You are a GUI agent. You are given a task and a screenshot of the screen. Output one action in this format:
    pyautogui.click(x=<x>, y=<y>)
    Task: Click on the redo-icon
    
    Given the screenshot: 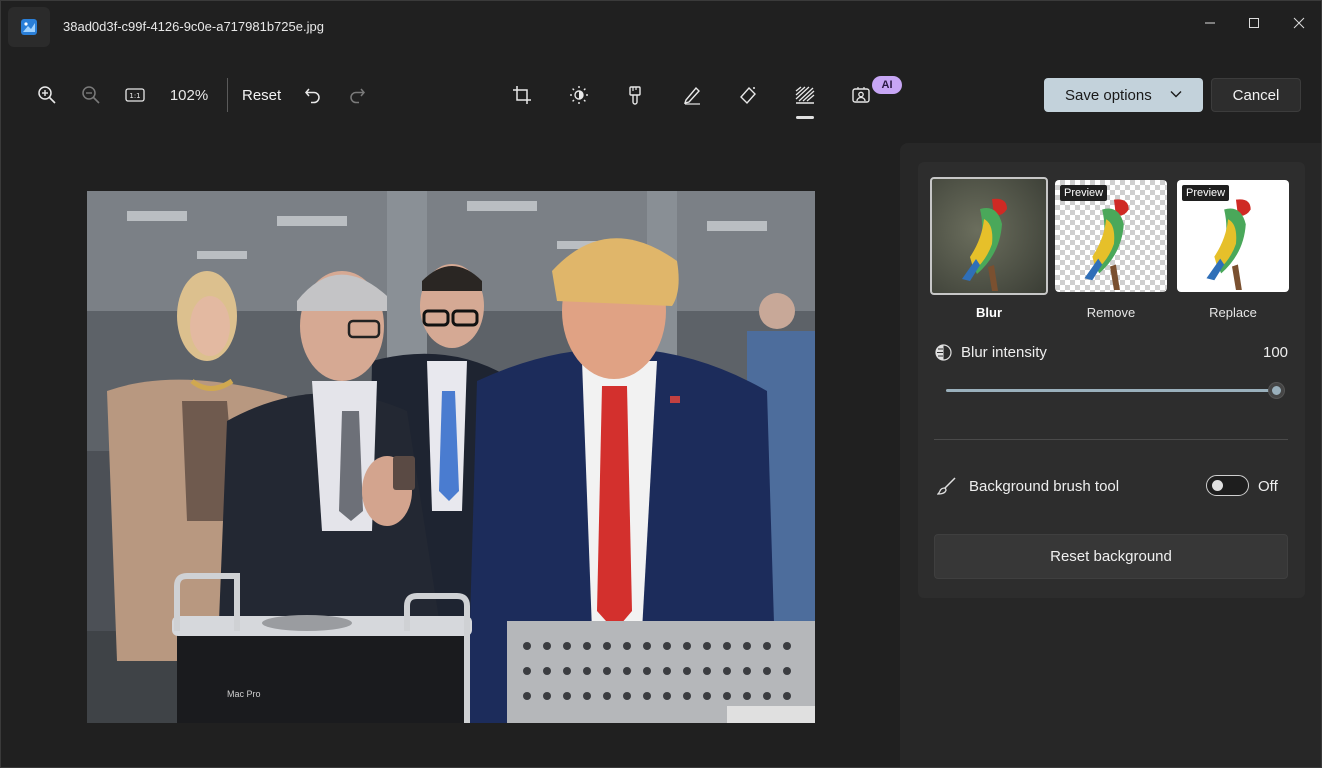 What is the action you would take?
    pyautogui.click(x=358, y=96)
    